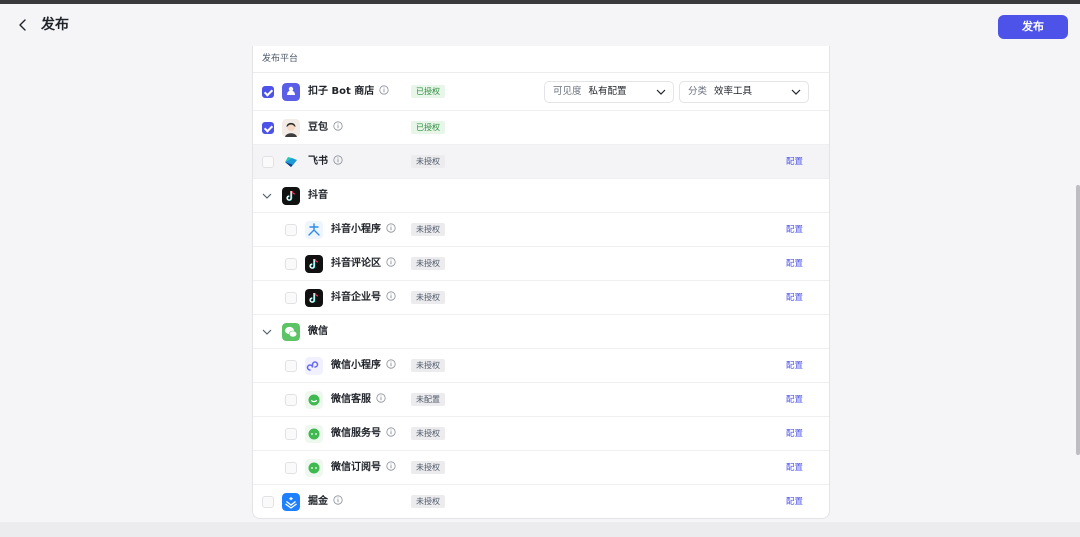 The image size is (1080, 537). What do you see at coordinates (363, 365) in the screenshot?
I see `platform-name: 微信小程序` at bounding box center [363, 365].